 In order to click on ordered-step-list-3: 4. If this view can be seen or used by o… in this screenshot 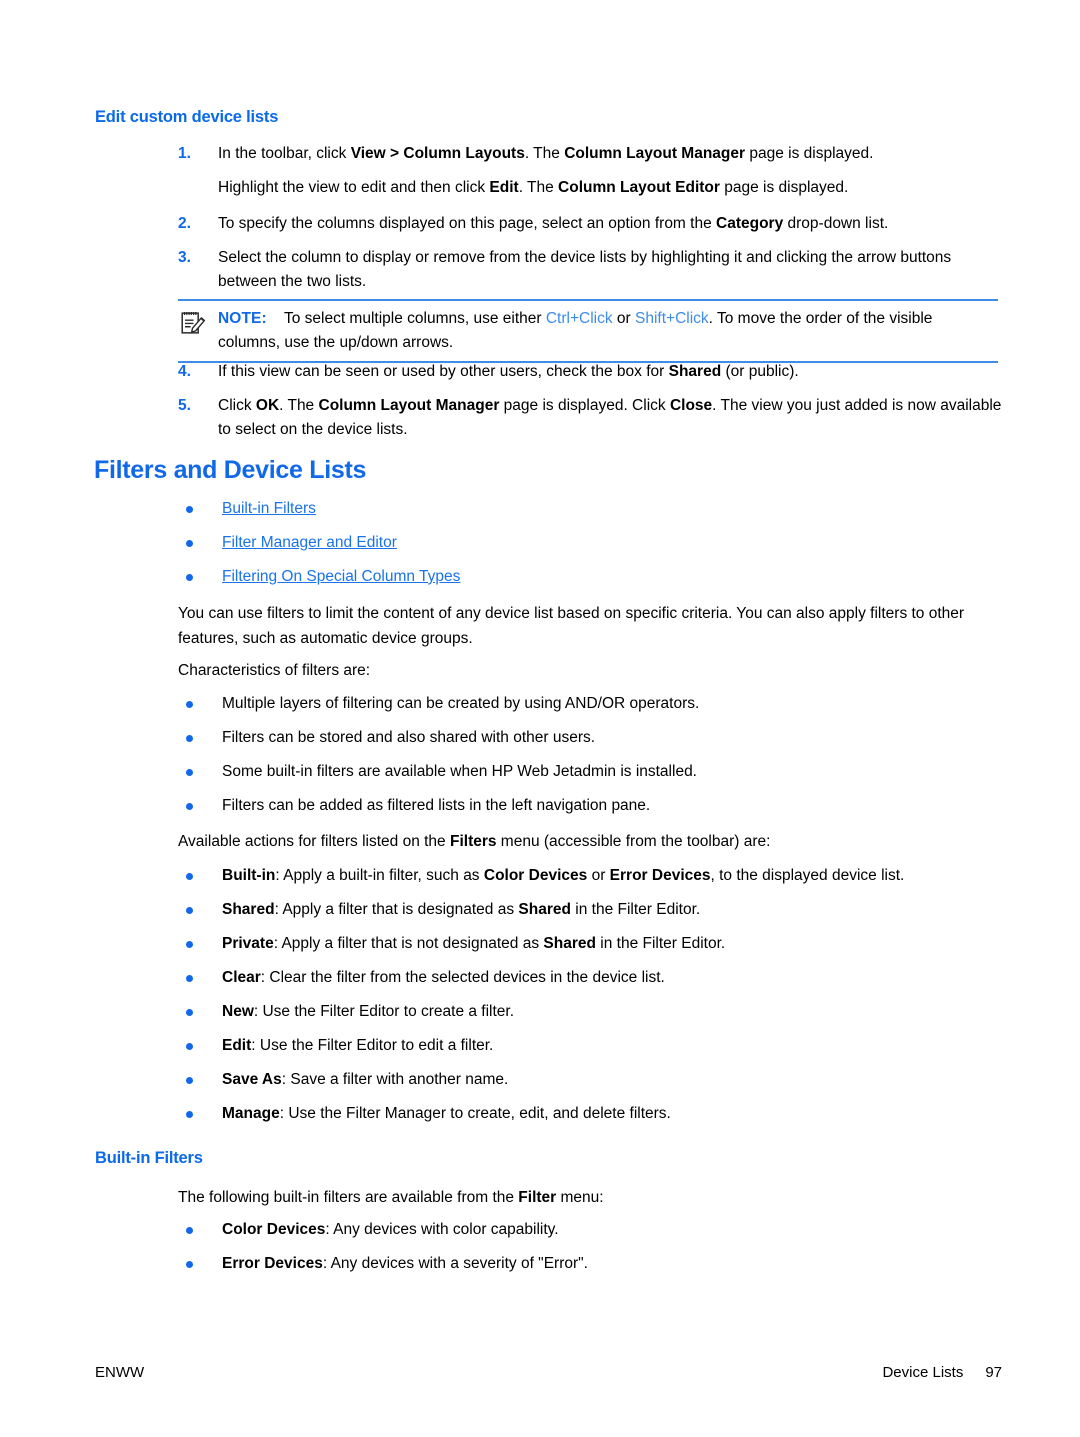, I will do `click(590, 406)`.